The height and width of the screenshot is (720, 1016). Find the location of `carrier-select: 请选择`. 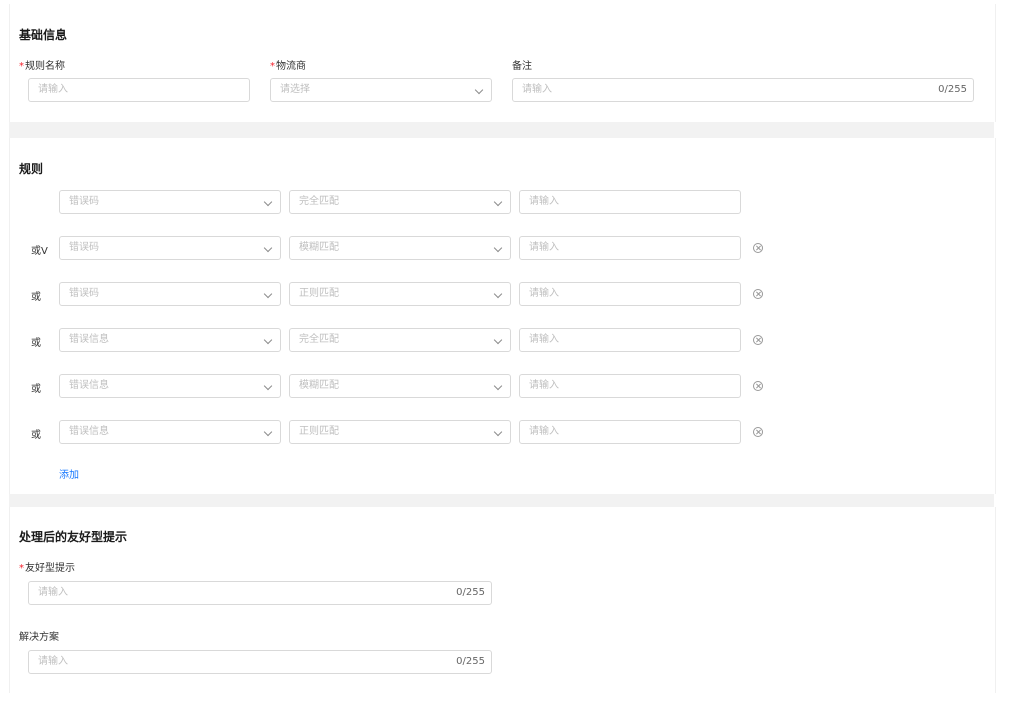

carrier-select: 请选择 is located at coordinates (381, 90).